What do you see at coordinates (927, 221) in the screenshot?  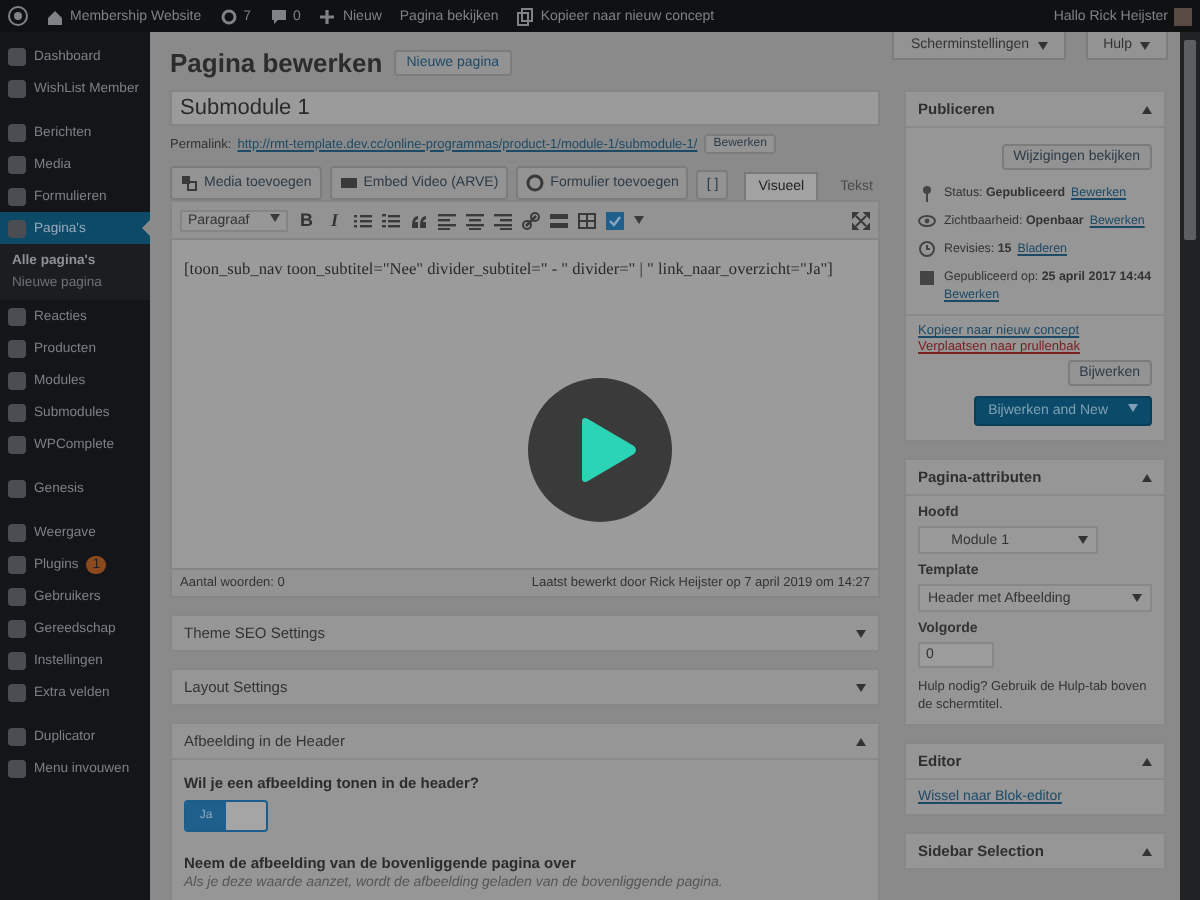 I see `eye-icon` at bounding box center [927, 221].